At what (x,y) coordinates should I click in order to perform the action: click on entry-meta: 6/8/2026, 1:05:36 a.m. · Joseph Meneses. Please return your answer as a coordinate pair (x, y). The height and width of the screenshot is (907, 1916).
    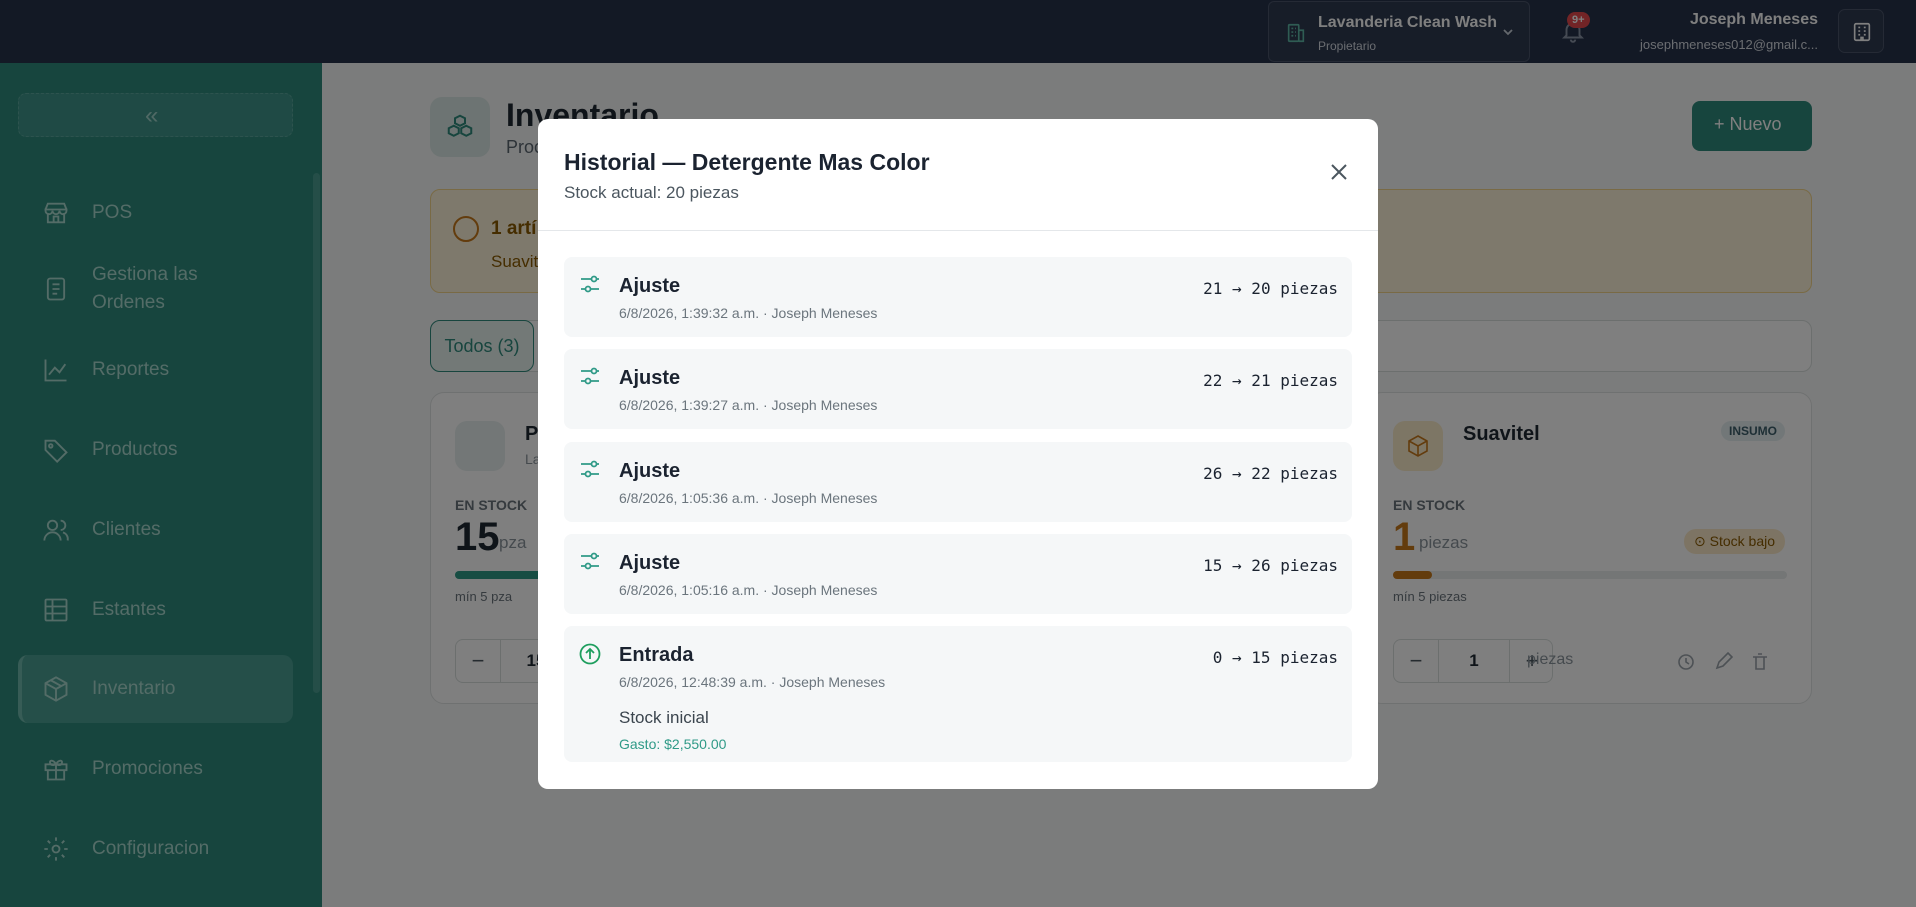
    Looking at the image, I should click on (748, 498).